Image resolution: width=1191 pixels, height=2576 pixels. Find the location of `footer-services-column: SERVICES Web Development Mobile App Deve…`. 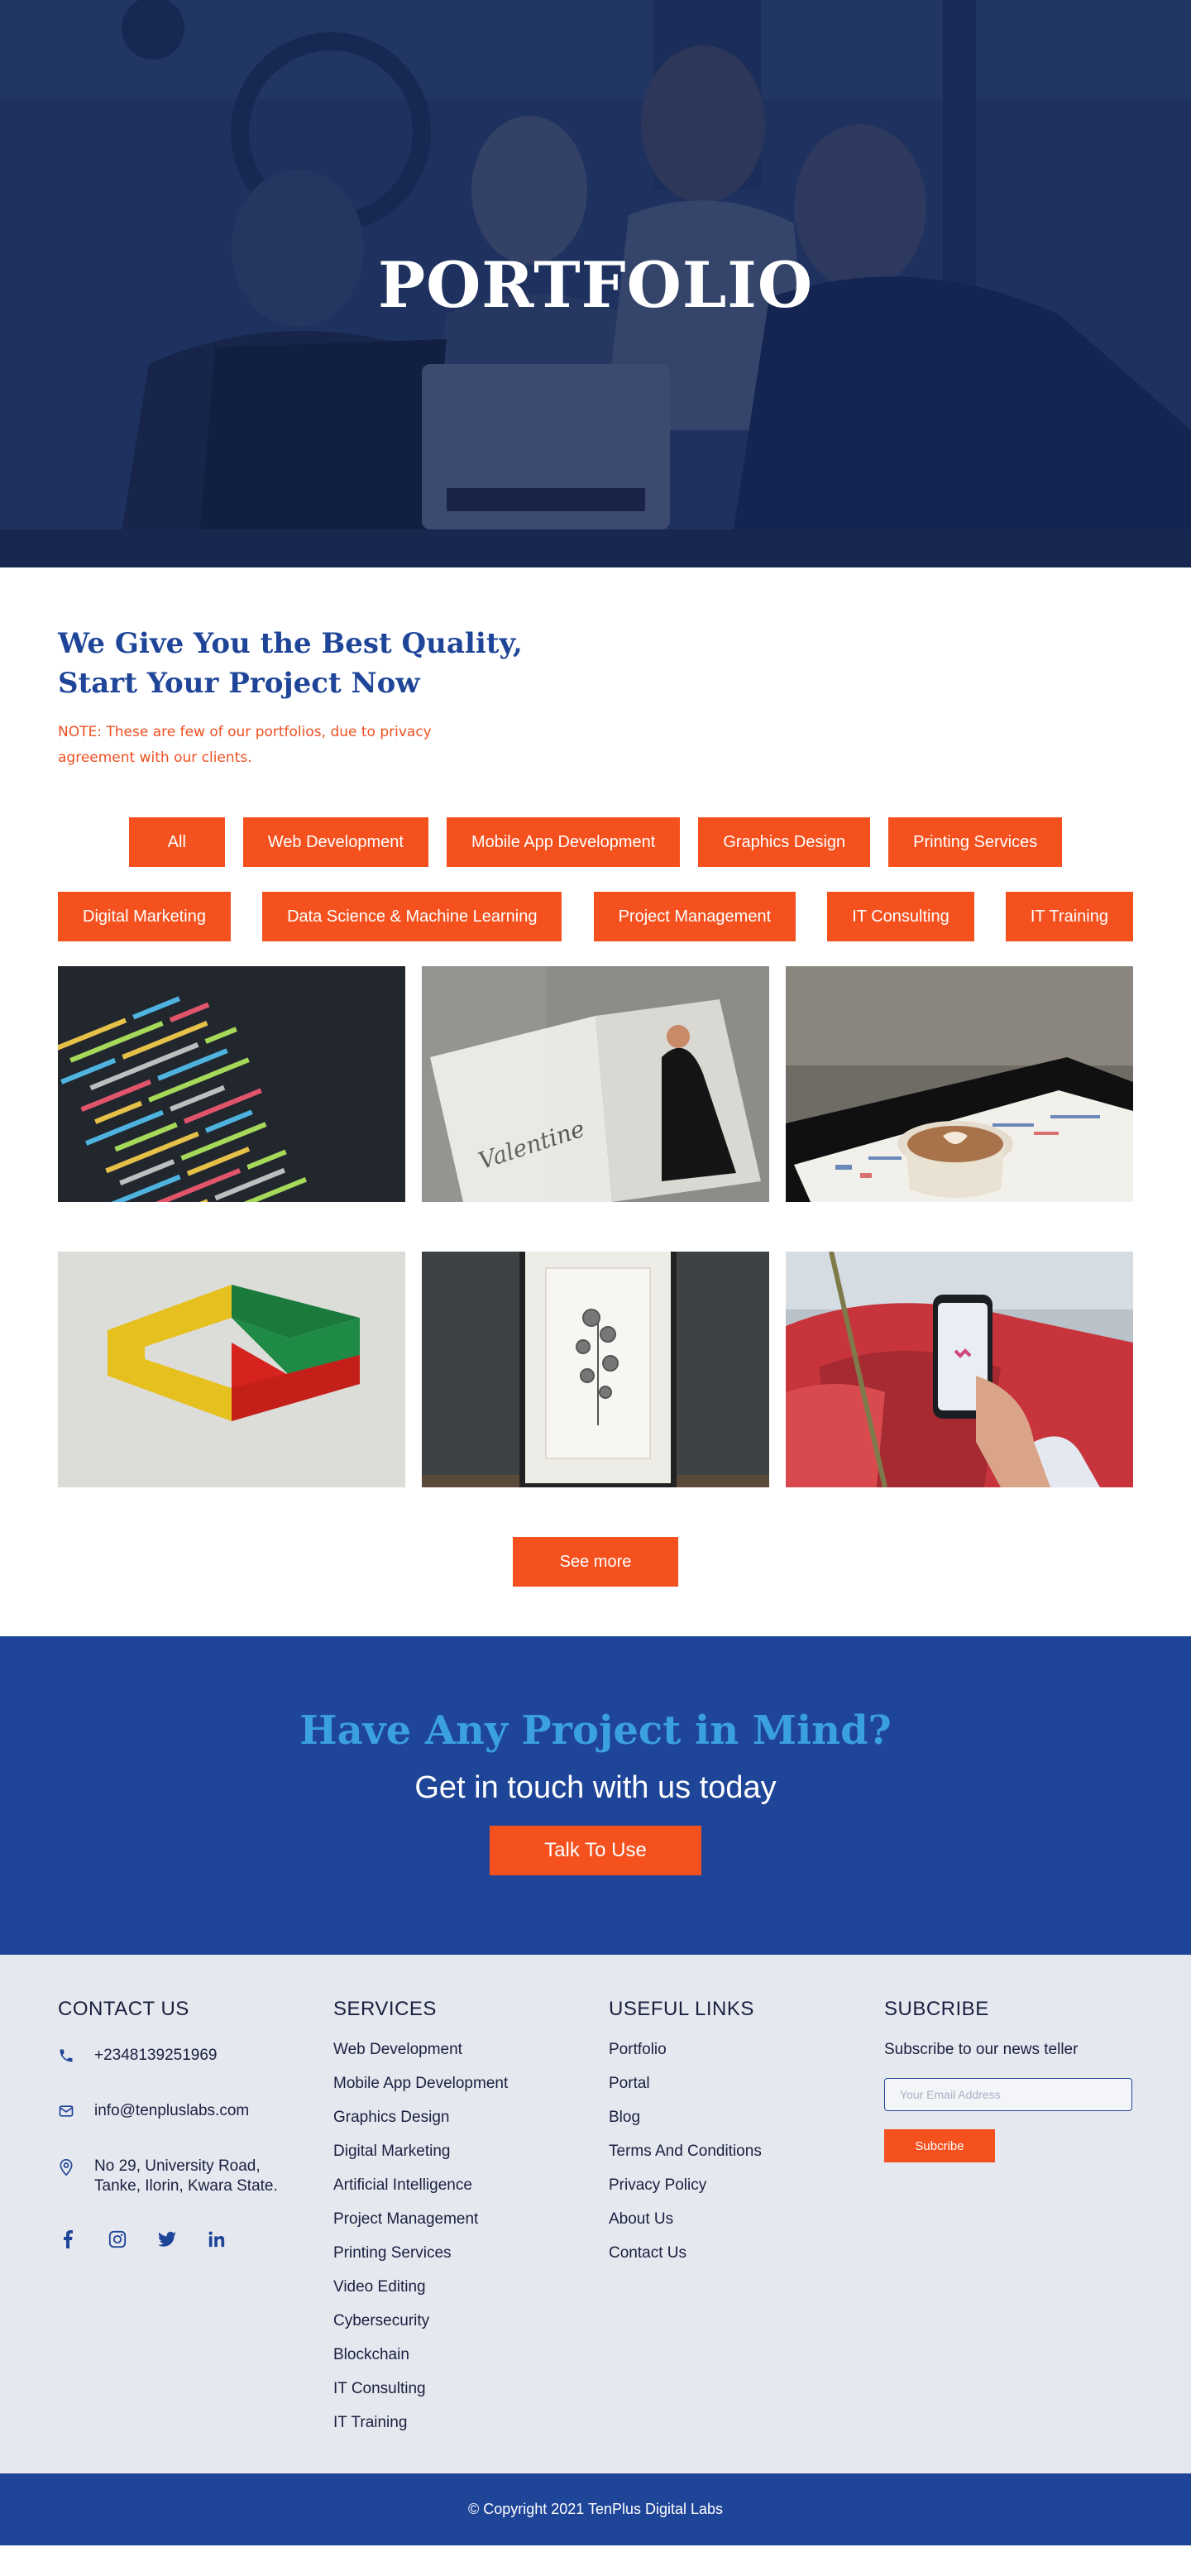

footer-services-column: SERVICES Web Development Mobile App Deve… is located at coordinates (471, 2235).